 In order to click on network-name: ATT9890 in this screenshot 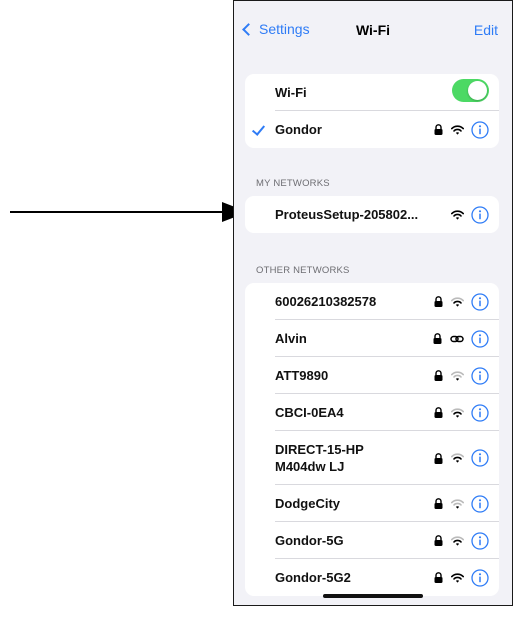, I will do `click(302, 375)`.